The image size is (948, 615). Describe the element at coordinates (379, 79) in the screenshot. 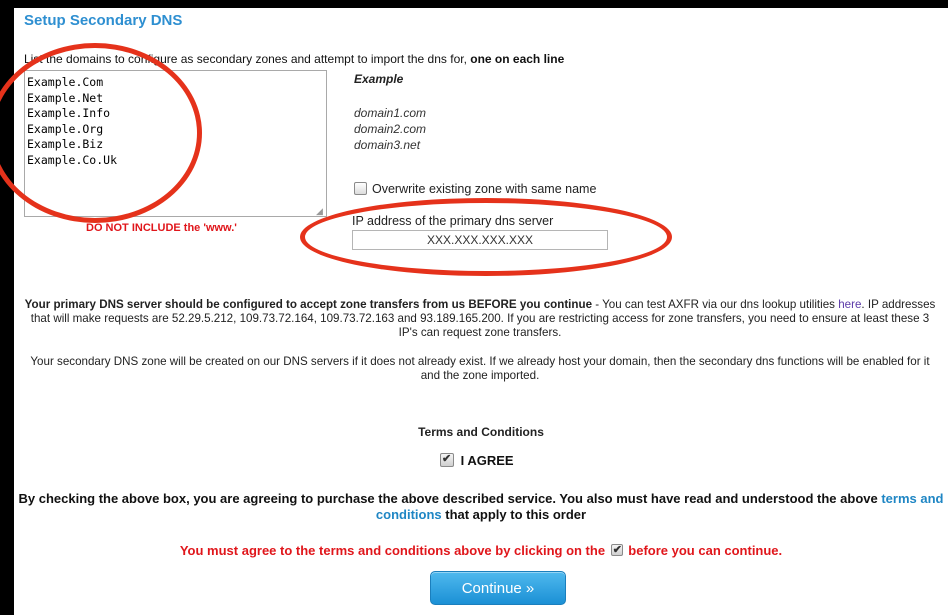

I see `example-heading: Example` at that location.